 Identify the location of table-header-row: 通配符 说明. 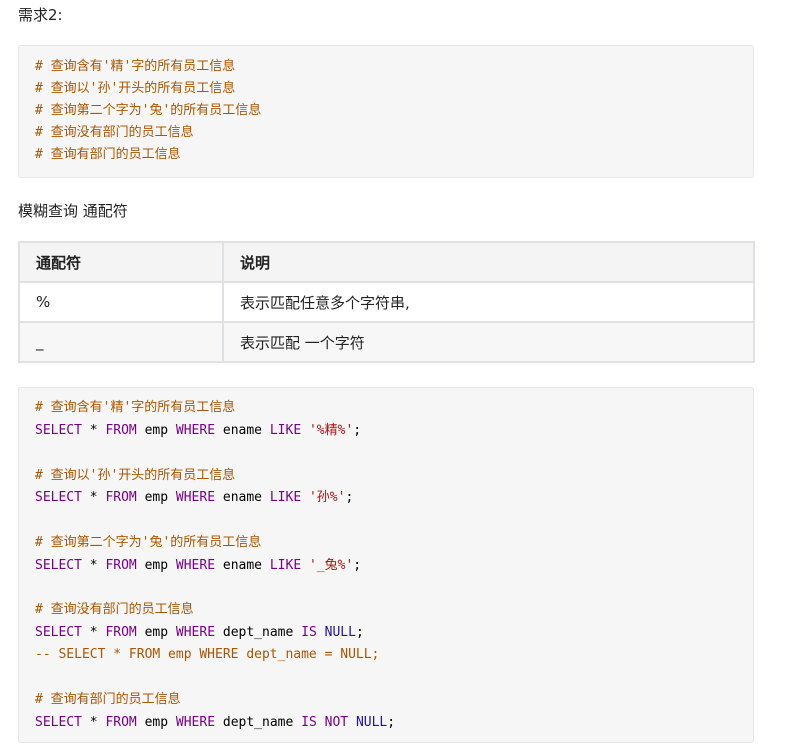
(386, 262).